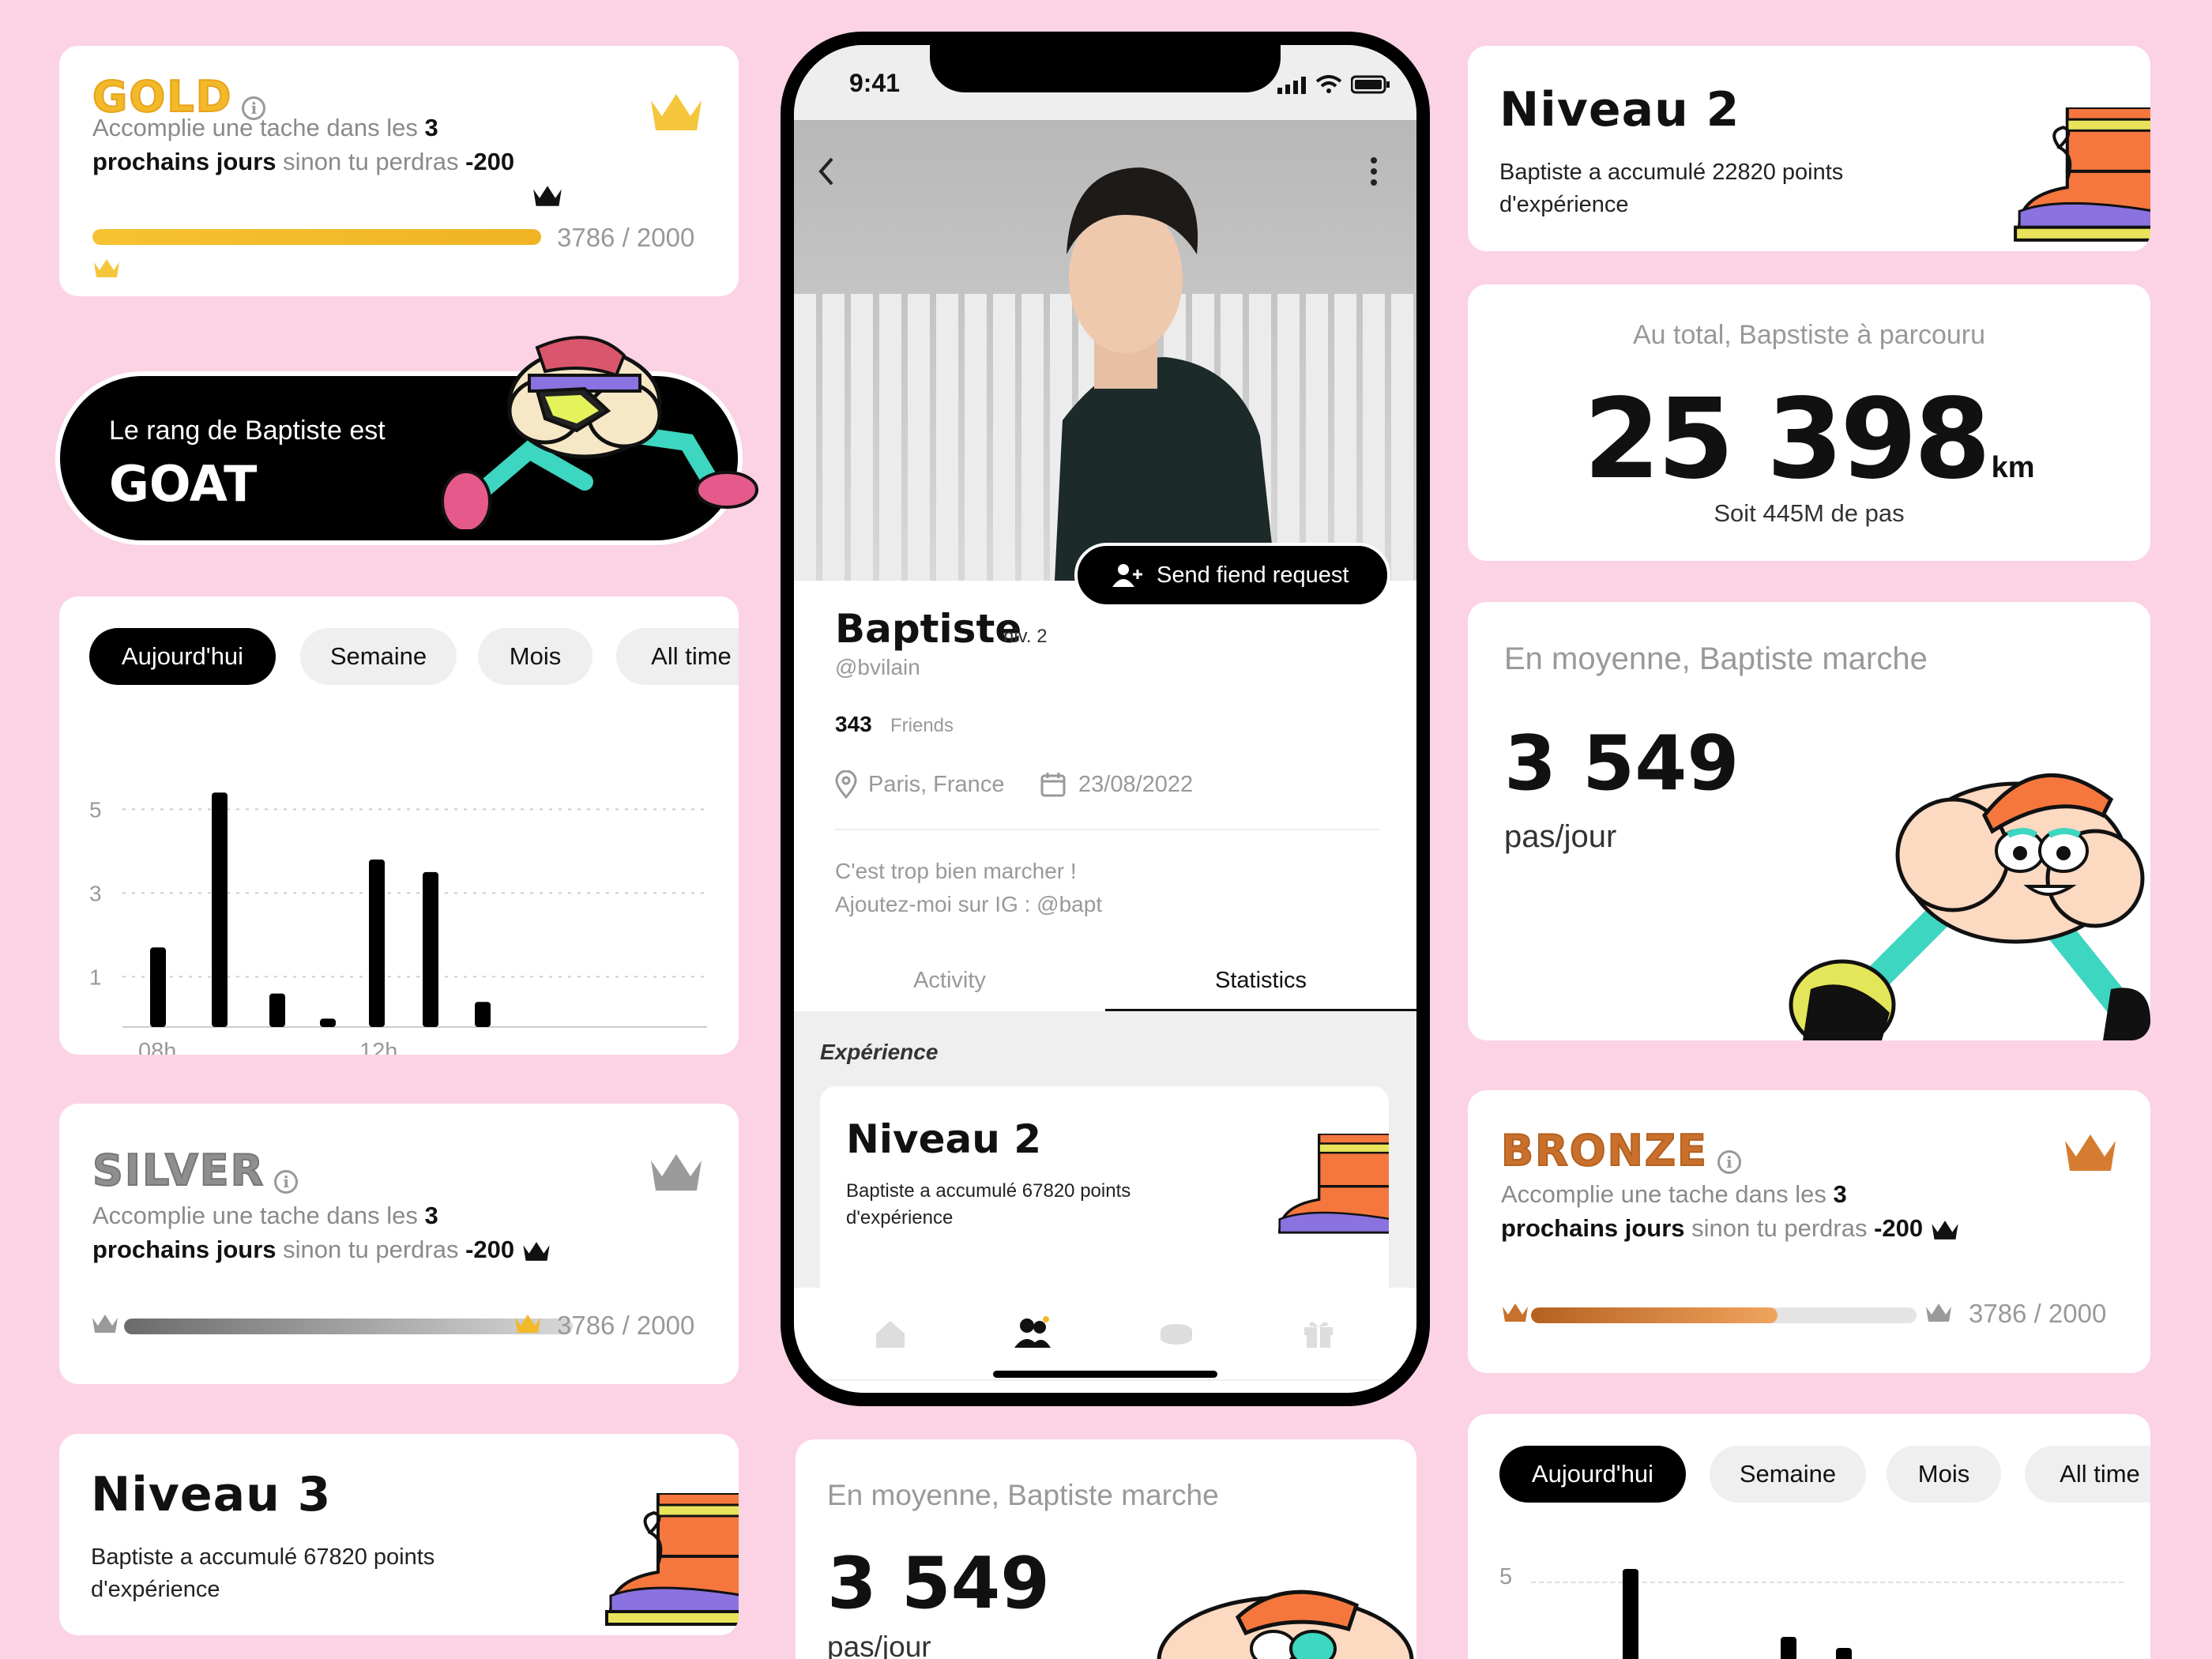  I want to click on home-indicator, so click(1105, 1374).